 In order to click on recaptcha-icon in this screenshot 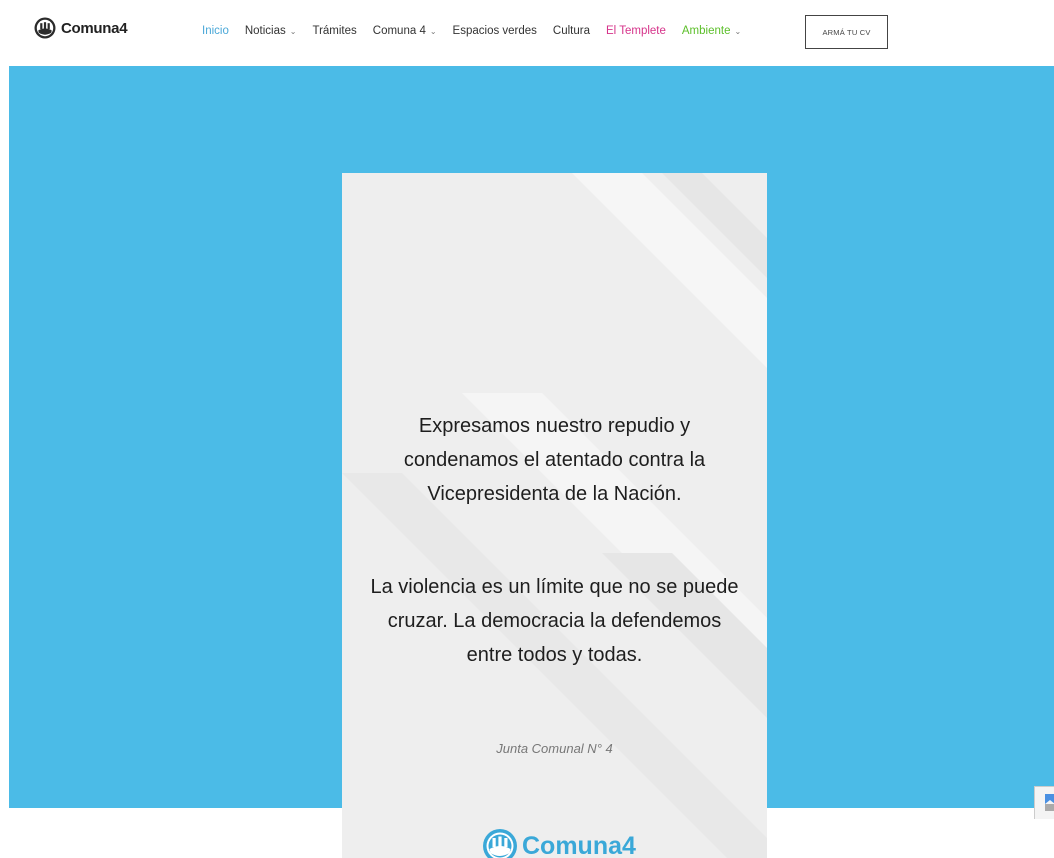, I will do `click(1048, 802)`.